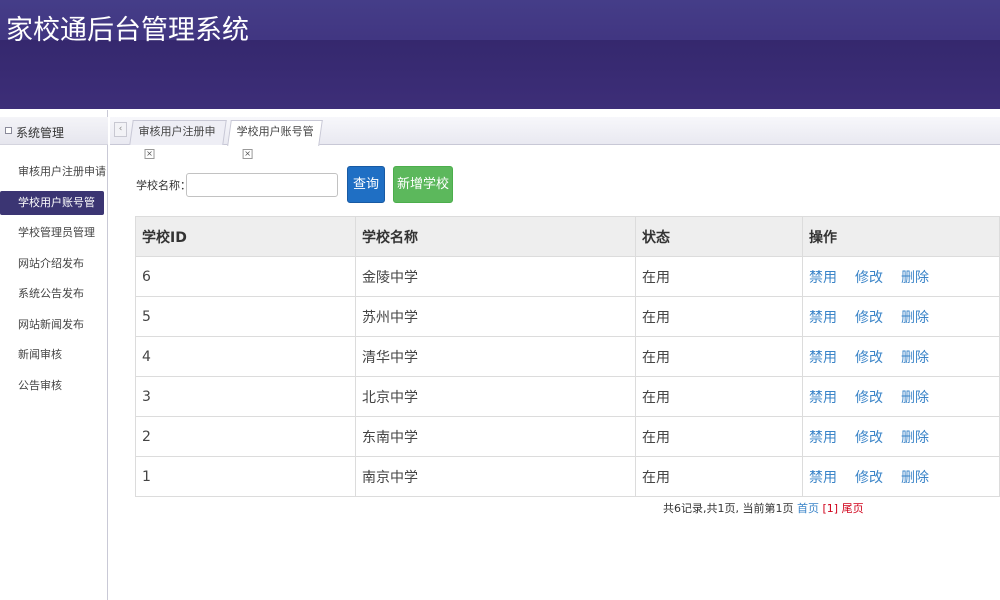  Describe the element at coordinates (120, 129) in the screenshot. I see `tab-scroll-left-button: ‹` at that location.